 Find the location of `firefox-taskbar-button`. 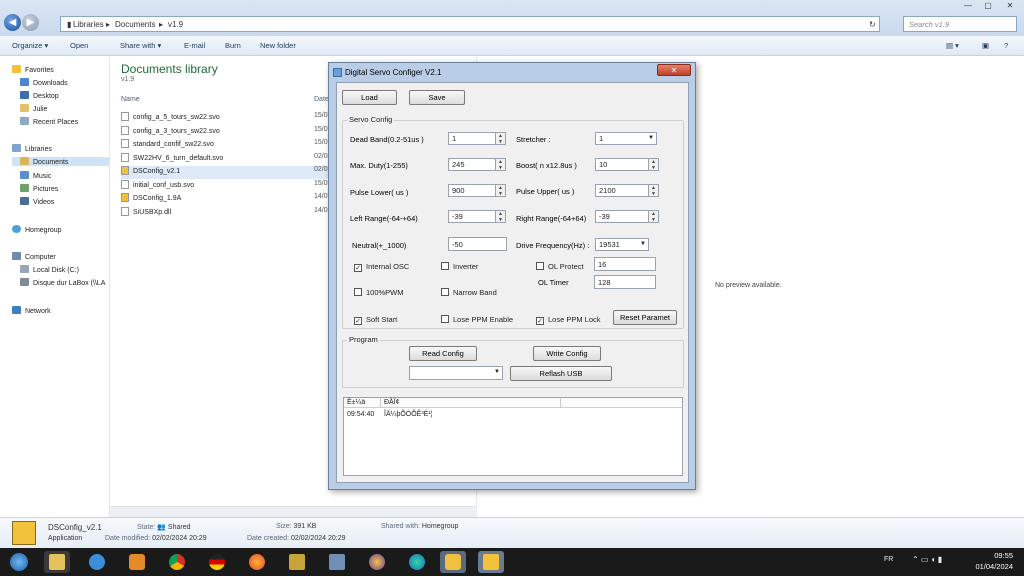

firefox-taskbar-button is located at coordinates (257, 562).